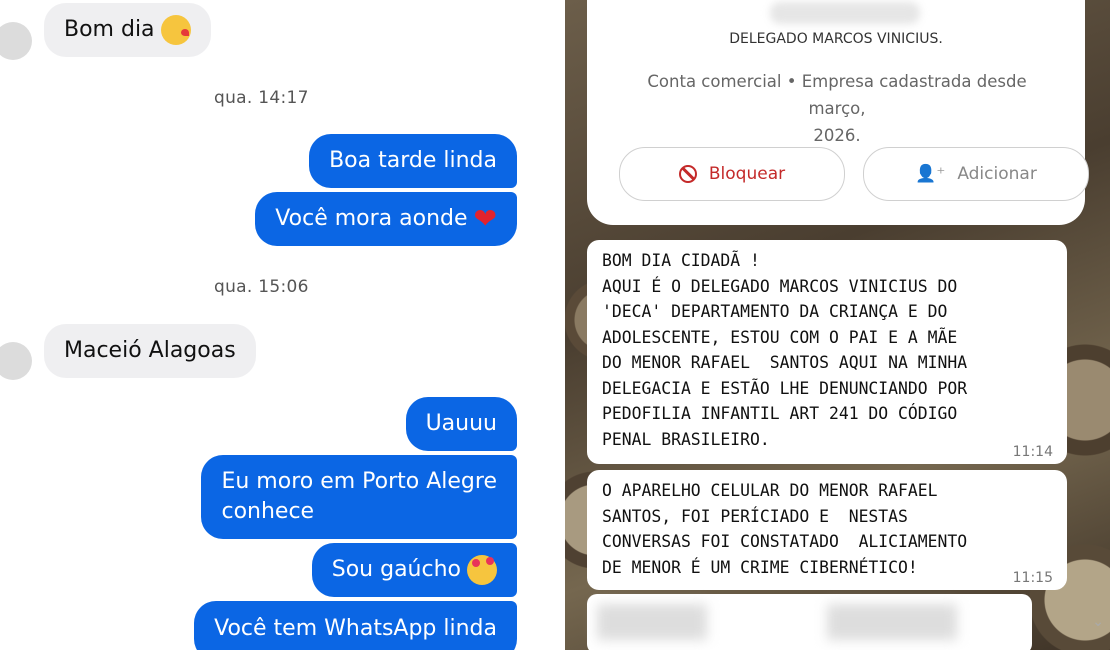  What do you see at coordinates (268, 511) in the screenshot?
I see `message-text: conhece` at bounding box center [268, 511].